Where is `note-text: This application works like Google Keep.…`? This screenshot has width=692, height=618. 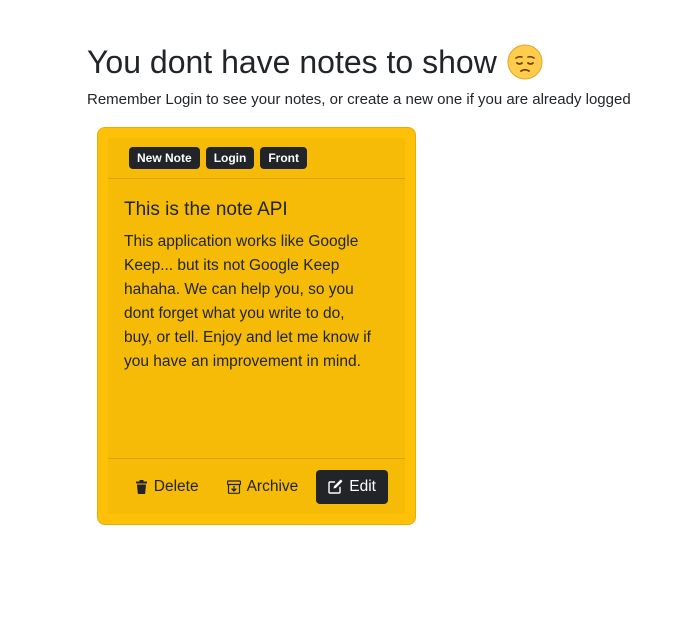 note-text: This application works like Google Keep.… is located at coordinates (247, 301).